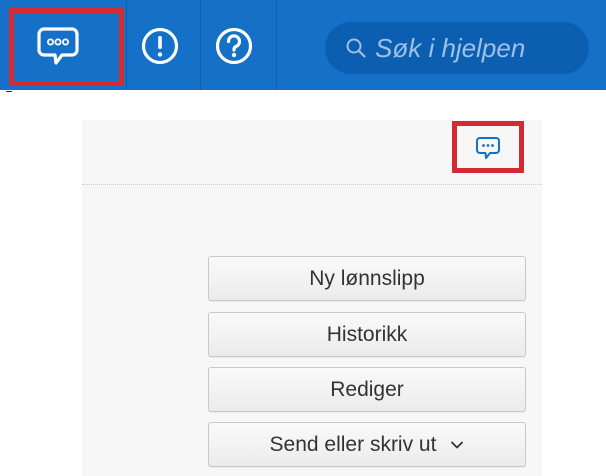 The width and height of the screenshot is (606, 476). What do you see at coordinates (312, 184) in the screenshot?
I see `panel-divider` at bounding box center [312, 184].